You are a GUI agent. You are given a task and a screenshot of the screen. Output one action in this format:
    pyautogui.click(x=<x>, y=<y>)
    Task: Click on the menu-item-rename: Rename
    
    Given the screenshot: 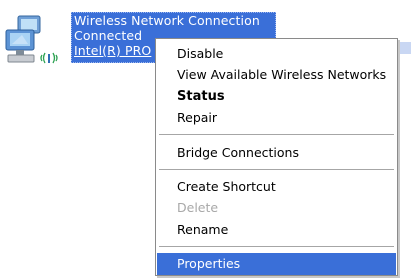 What is the action you would take?
    pyautogui.click(x=276, y=230)
    